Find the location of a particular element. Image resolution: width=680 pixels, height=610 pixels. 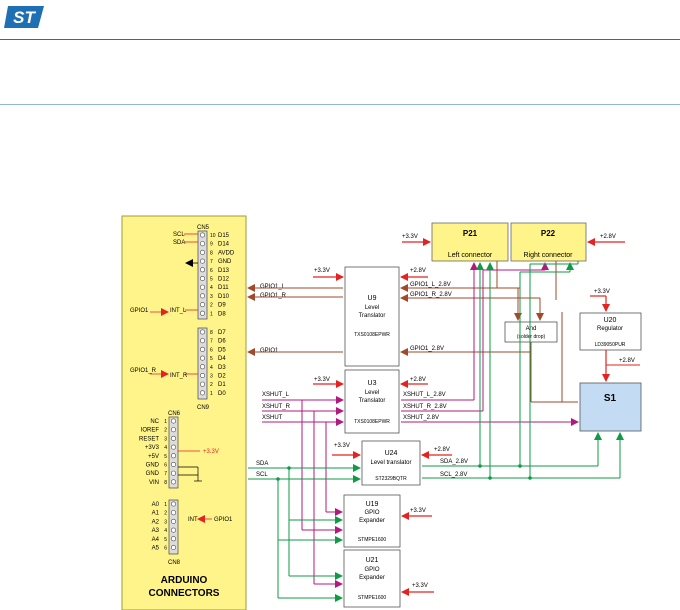

cn5-pin-label: D14 is located at coordinates (224, 245).